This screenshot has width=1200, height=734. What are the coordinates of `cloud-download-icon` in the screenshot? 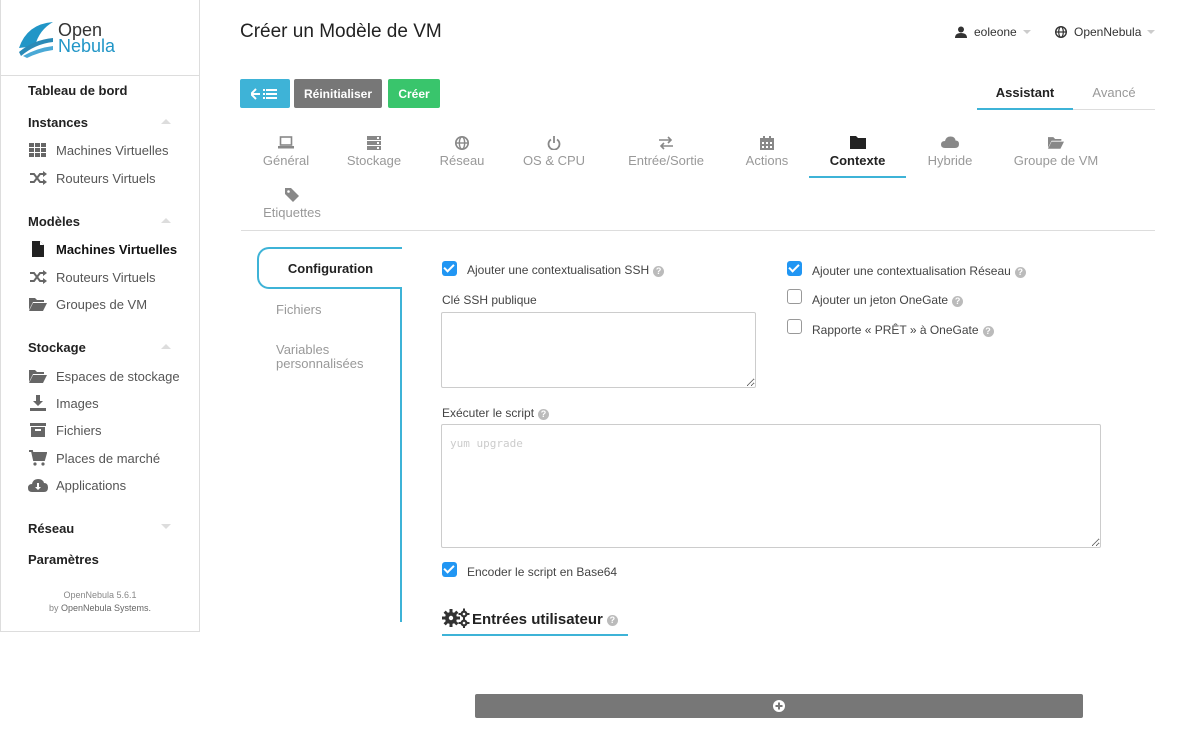 It's located at (38, 485).